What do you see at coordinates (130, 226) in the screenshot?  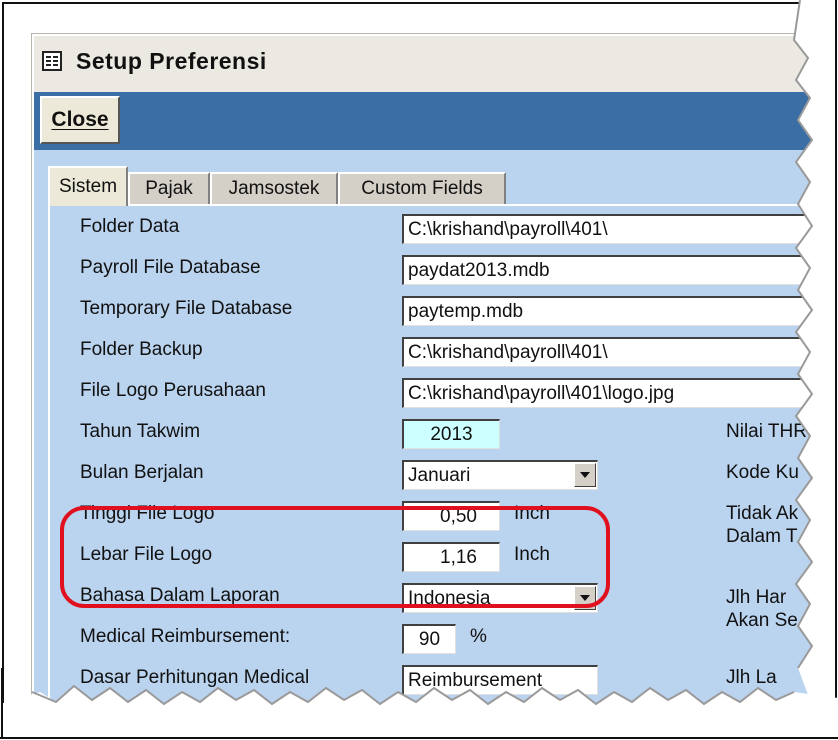 I see `folder-data-label: Folder Data` at bounding box center [130, 226].